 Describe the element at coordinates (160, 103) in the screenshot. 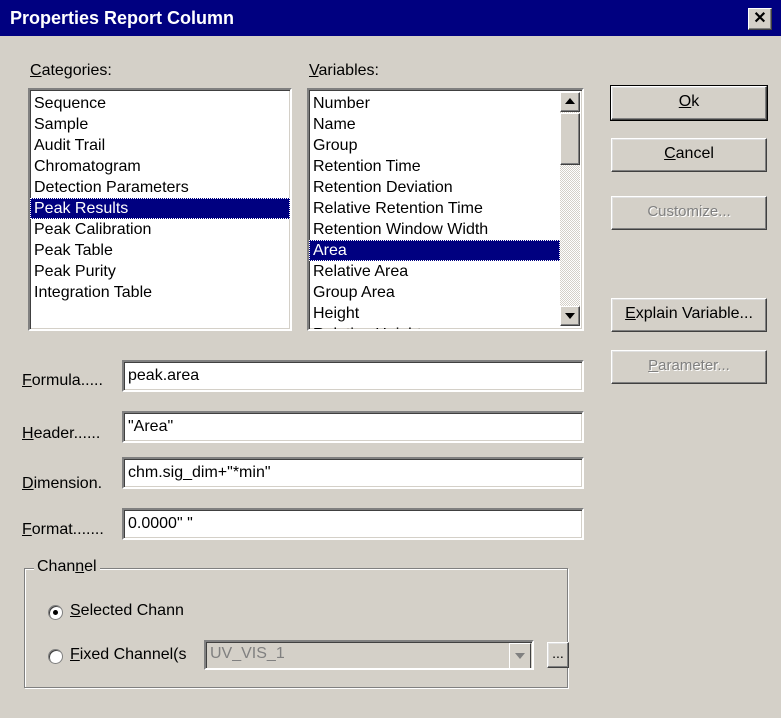

I see `category-item: Sequence` at that location.